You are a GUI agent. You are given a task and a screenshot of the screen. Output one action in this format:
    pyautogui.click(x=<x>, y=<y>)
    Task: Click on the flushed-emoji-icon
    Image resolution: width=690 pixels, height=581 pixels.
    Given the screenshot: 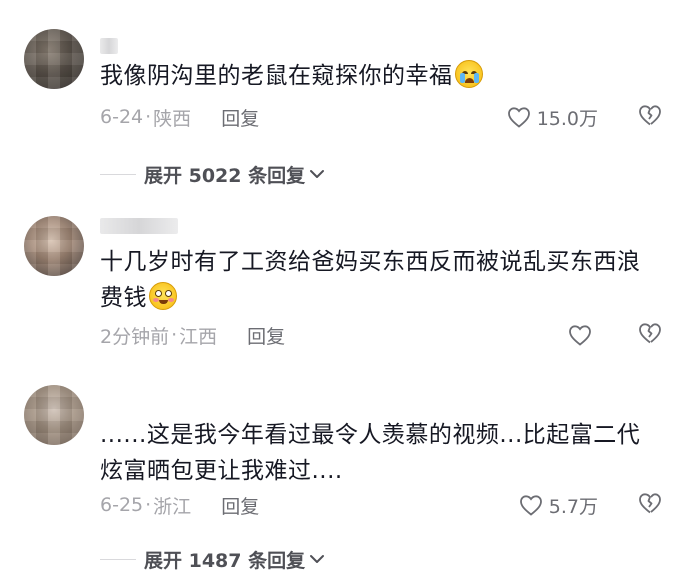 What is the action you would take?
    pyautogui.click(x=163, y=296)
    